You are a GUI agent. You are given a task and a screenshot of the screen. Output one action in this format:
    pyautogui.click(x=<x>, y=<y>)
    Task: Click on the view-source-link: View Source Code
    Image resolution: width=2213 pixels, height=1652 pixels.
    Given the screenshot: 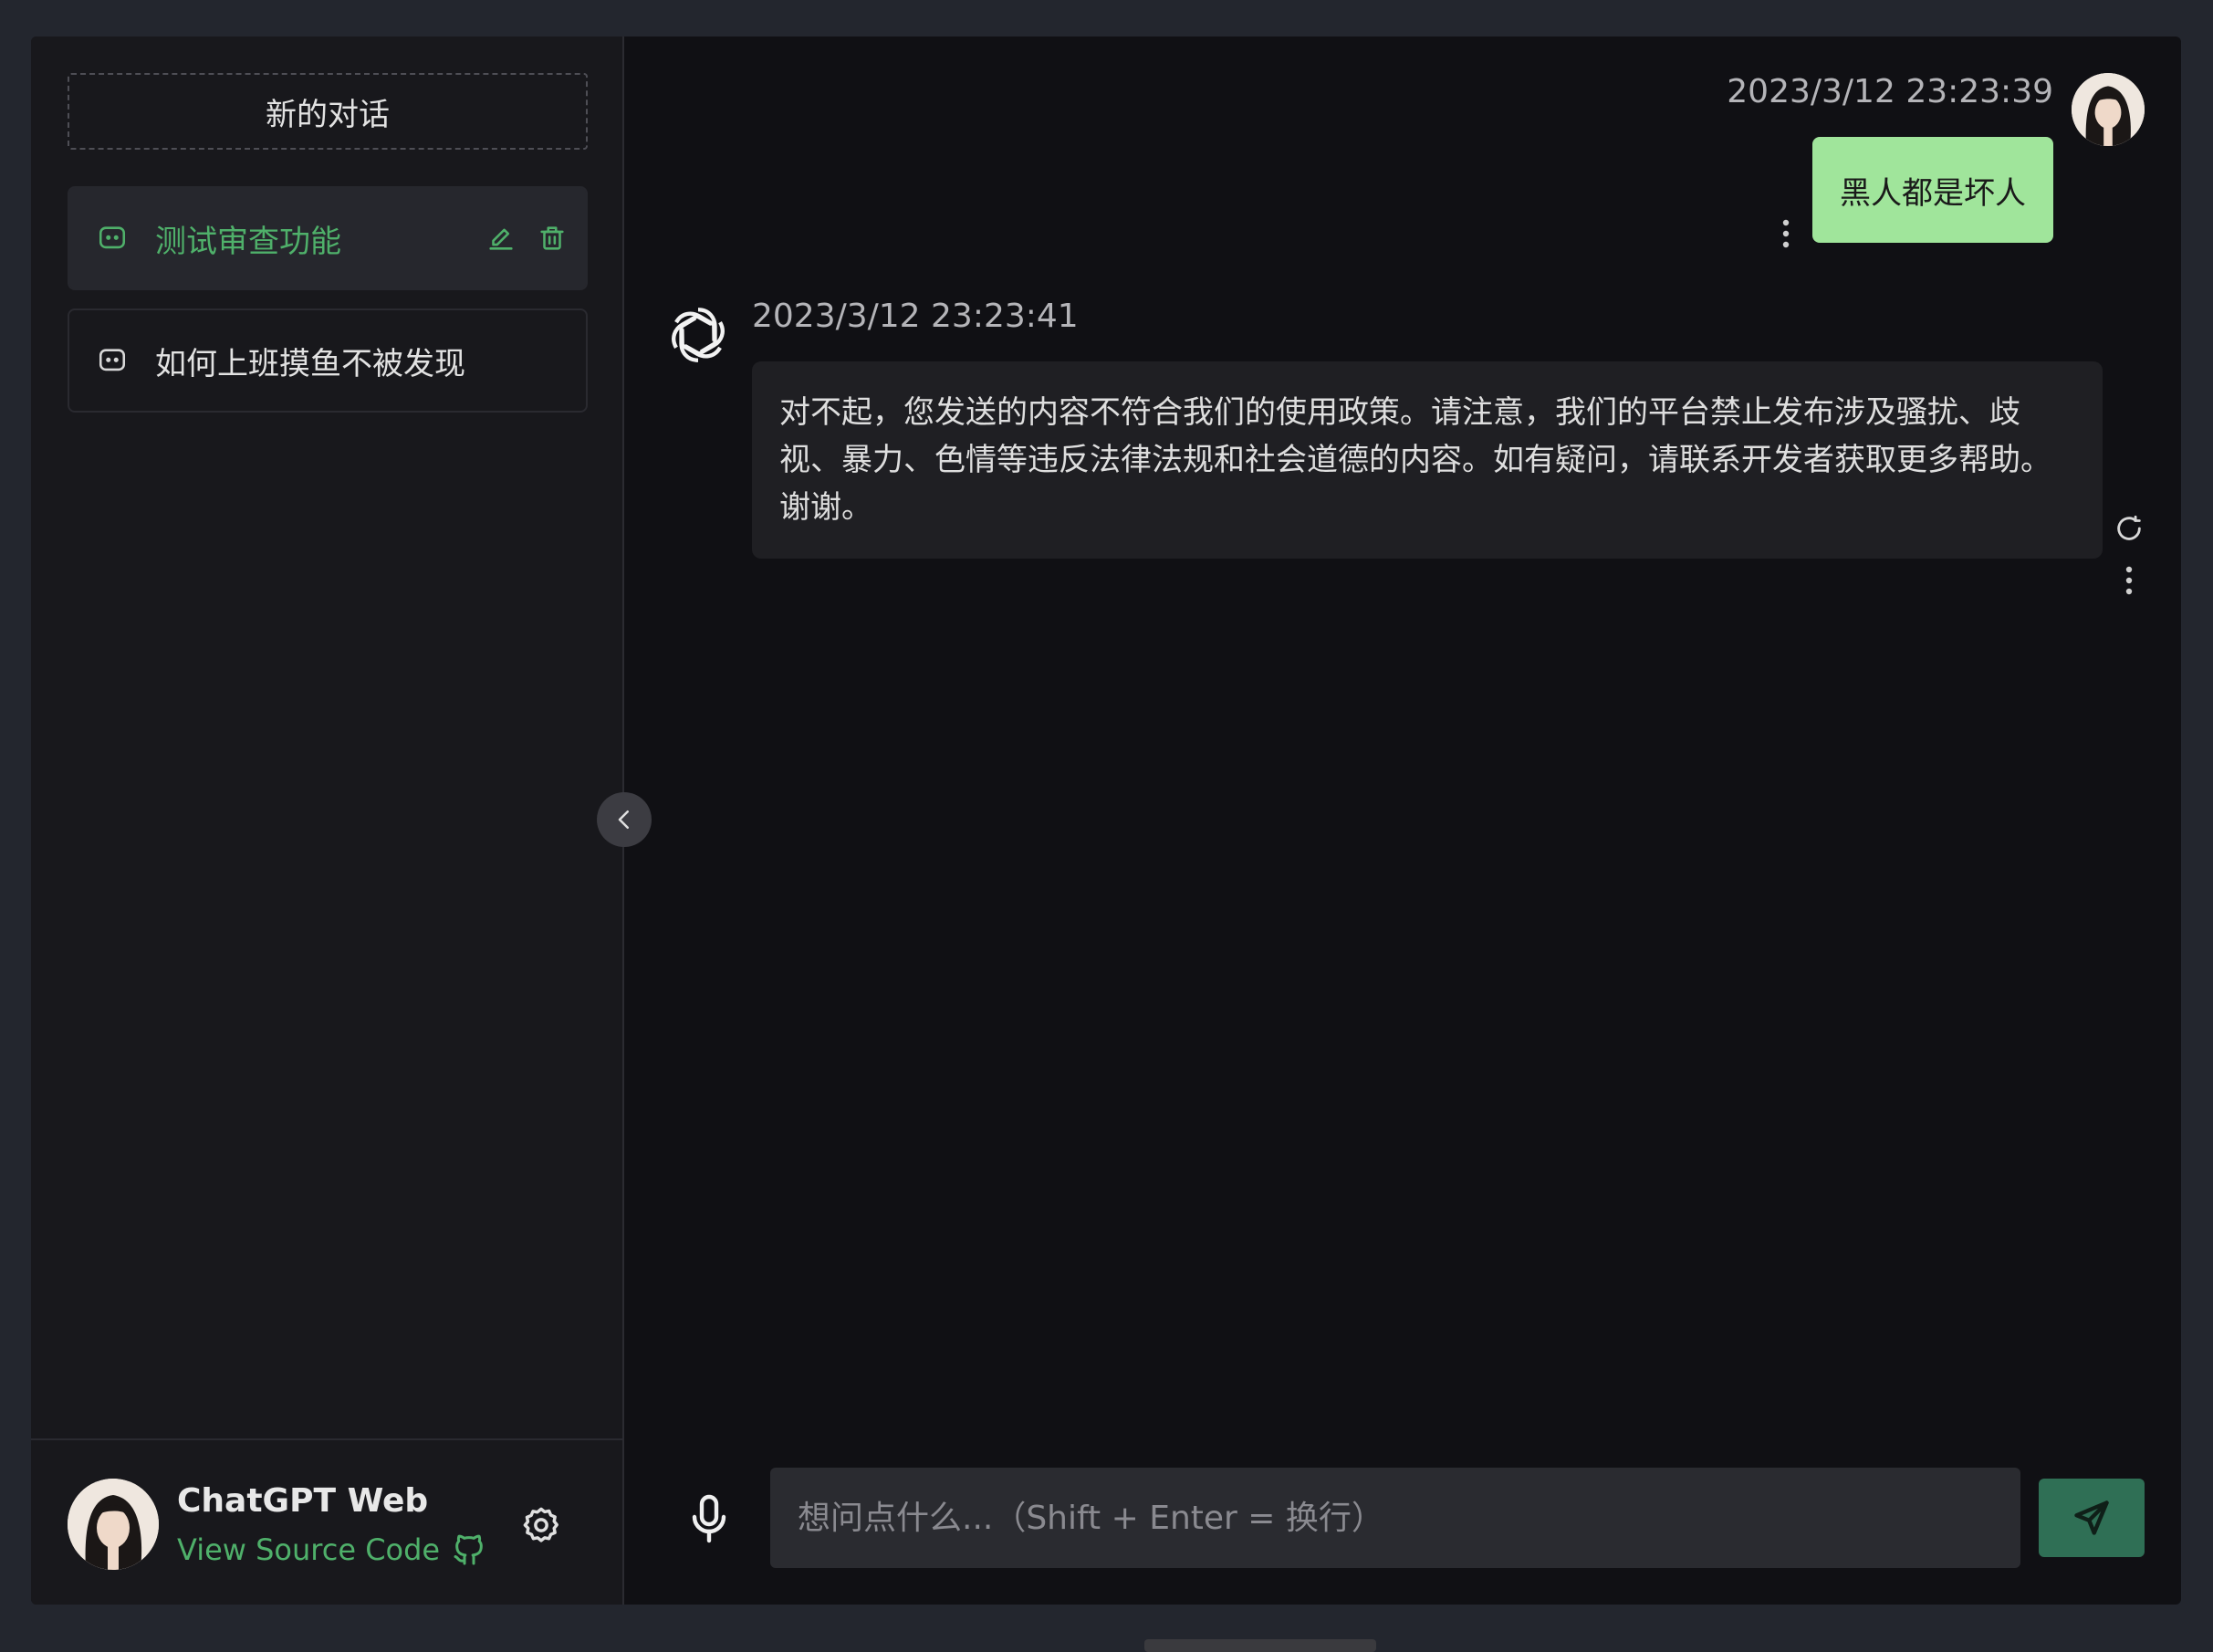 What is the action you would take?
    pyautogui.click(x=332, y=1550)
    